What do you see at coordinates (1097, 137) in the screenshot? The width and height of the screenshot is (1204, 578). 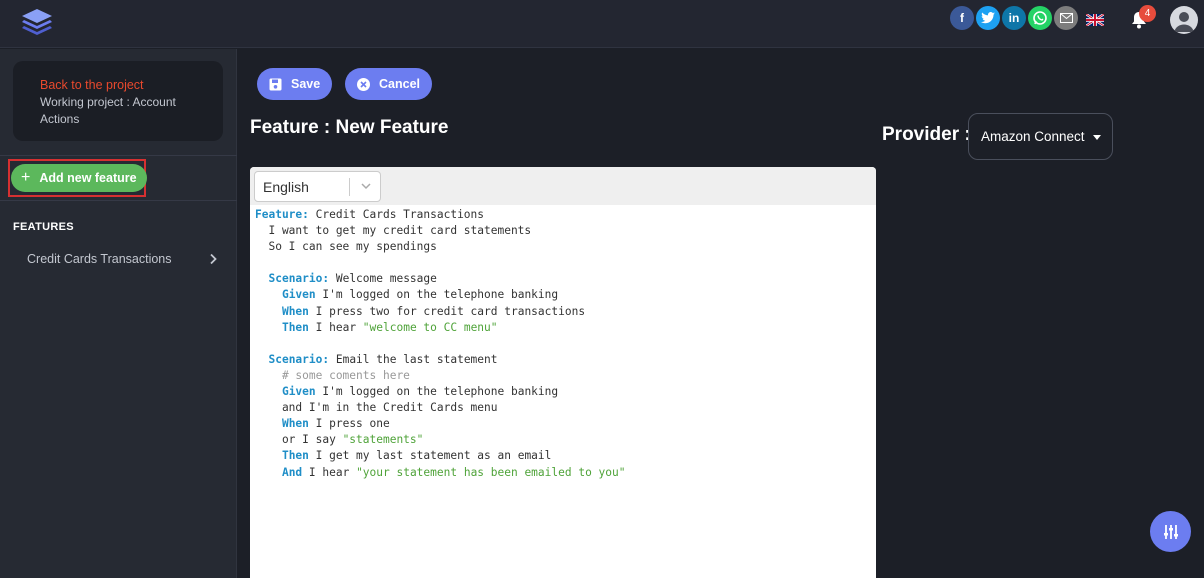 I see `caret-down-icon` at bounding box center [1097, 137].